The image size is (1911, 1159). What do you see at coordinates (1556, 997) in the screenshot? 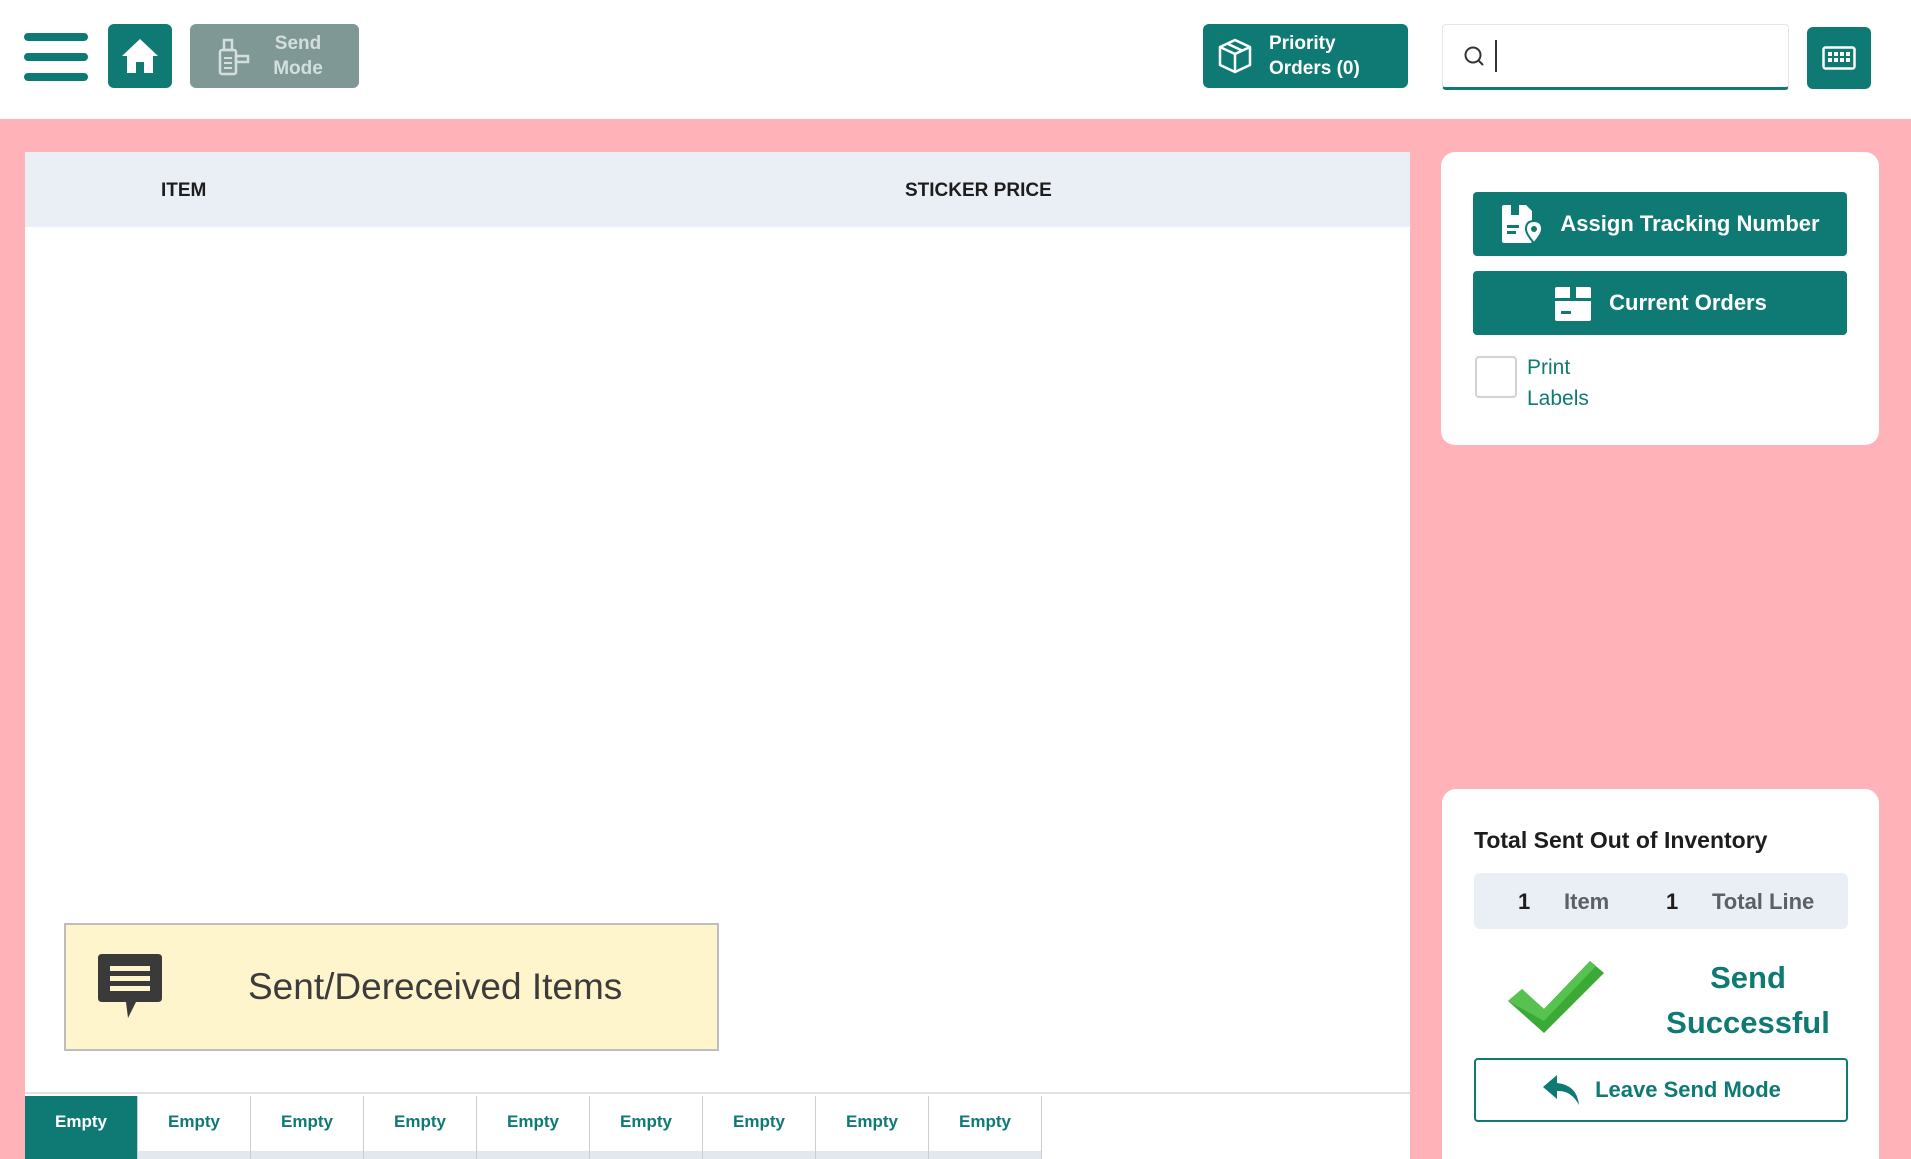
I see `checkmark-icon` at bounding box center [1556, 997].